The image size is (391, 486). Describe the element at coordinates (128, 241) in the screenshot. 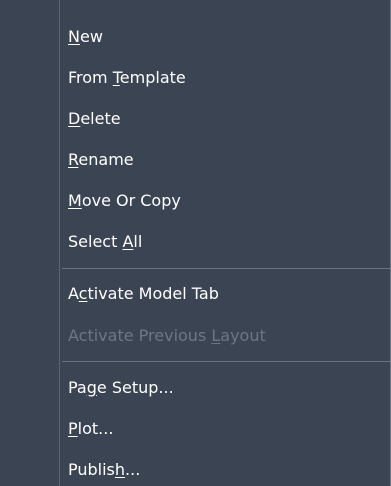

I see `access-key: A` at that location.